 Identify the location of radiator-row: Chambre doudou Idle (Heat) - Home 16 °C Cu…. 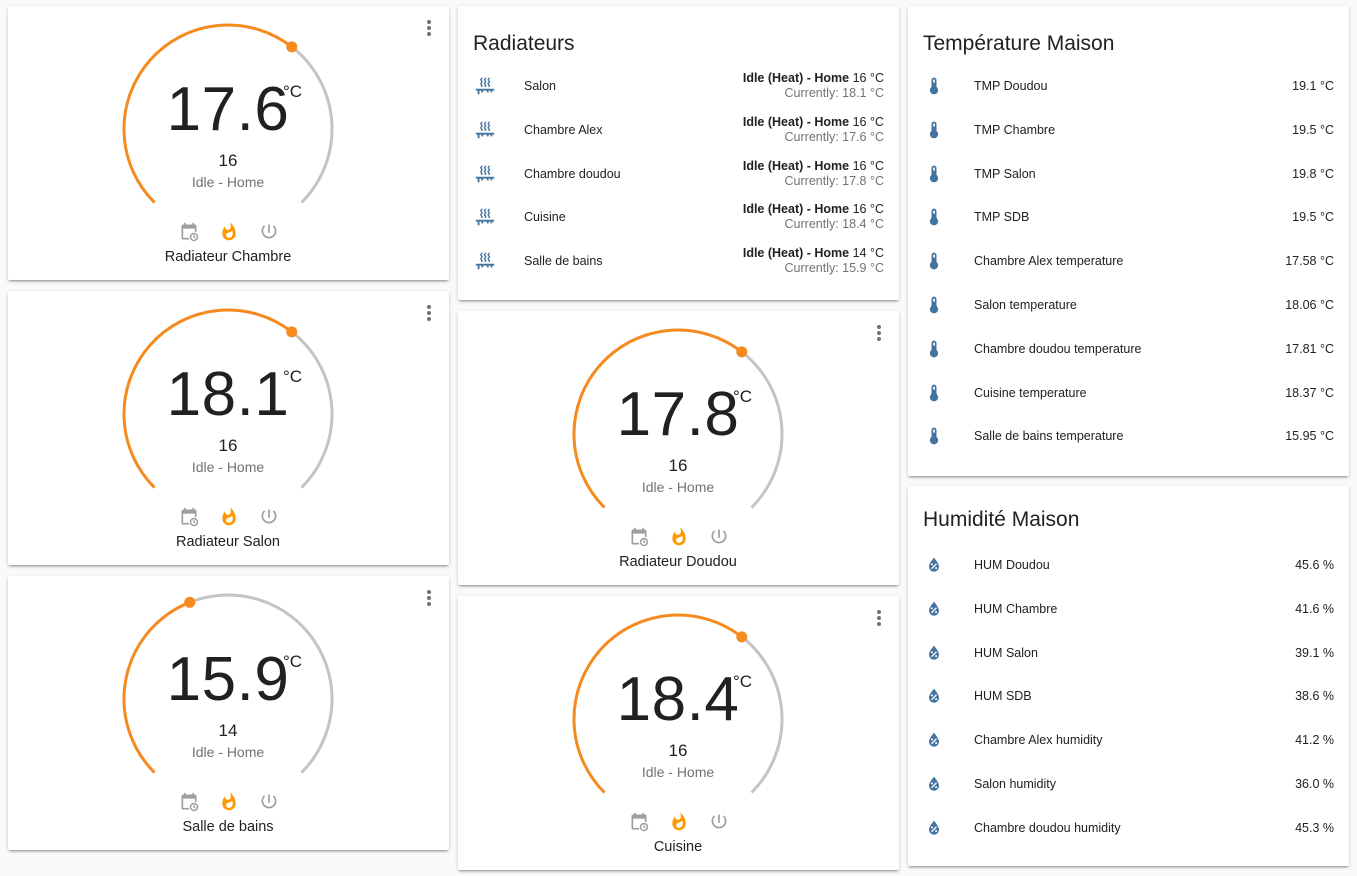
(679, 174).